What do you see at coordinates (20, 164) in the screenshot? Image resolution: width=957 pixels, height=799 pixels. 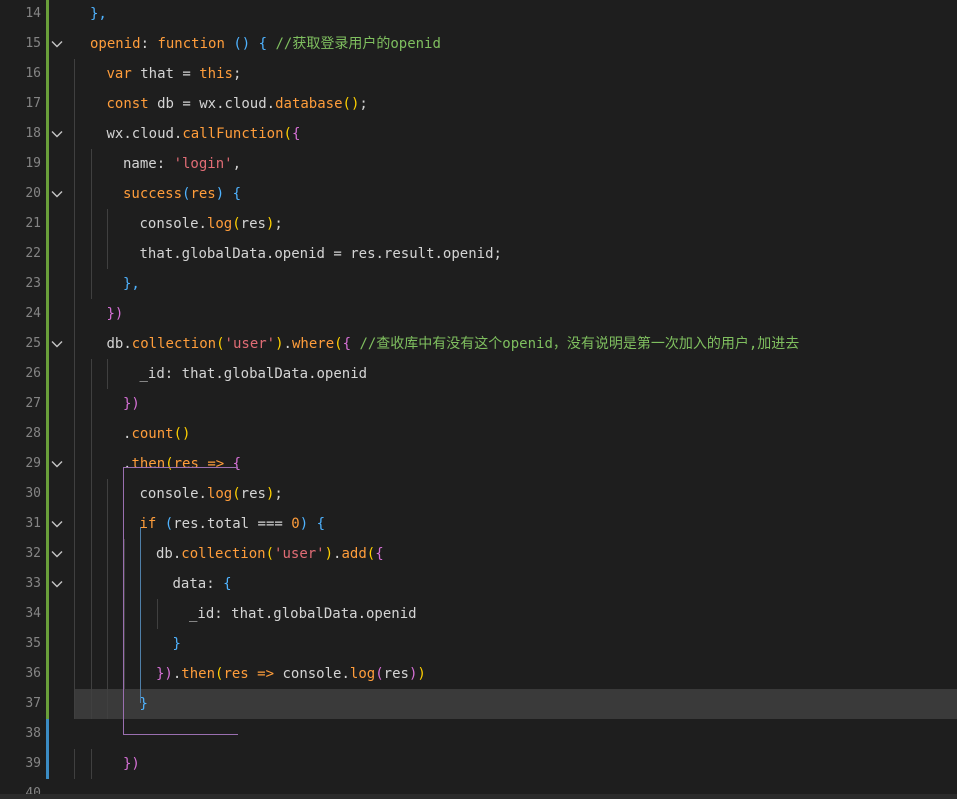 I see `line-number: 19` at bounding box center [20, 164].